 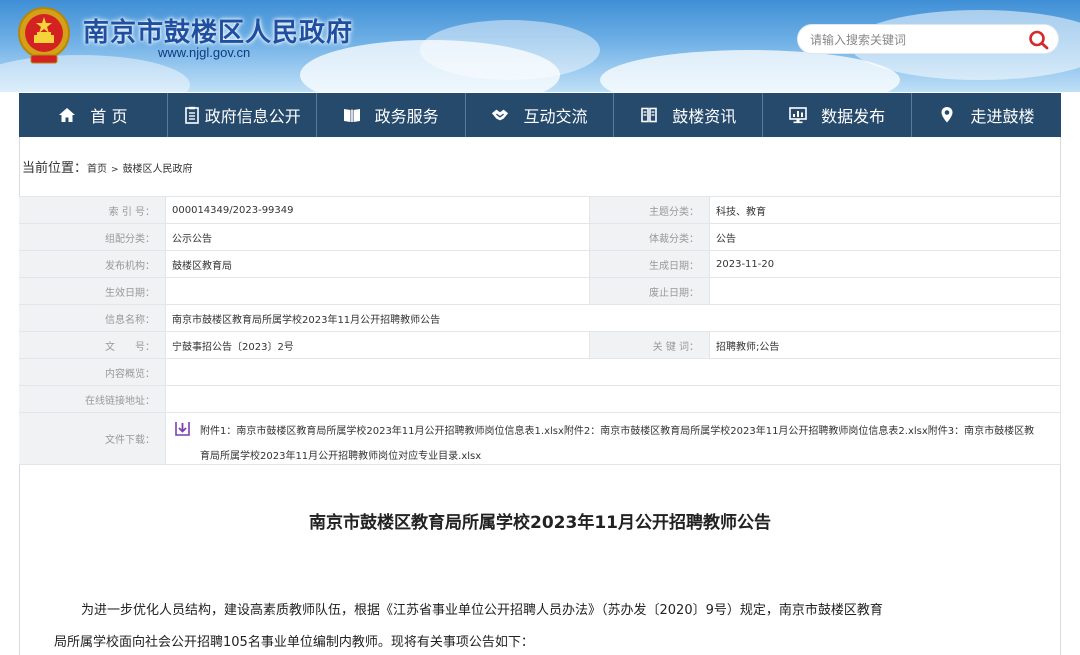 What do you see at coordinates (92, 264) in the screenshot?
I see `publisher-label: 发布机构：` at bounding box center [92, 264].